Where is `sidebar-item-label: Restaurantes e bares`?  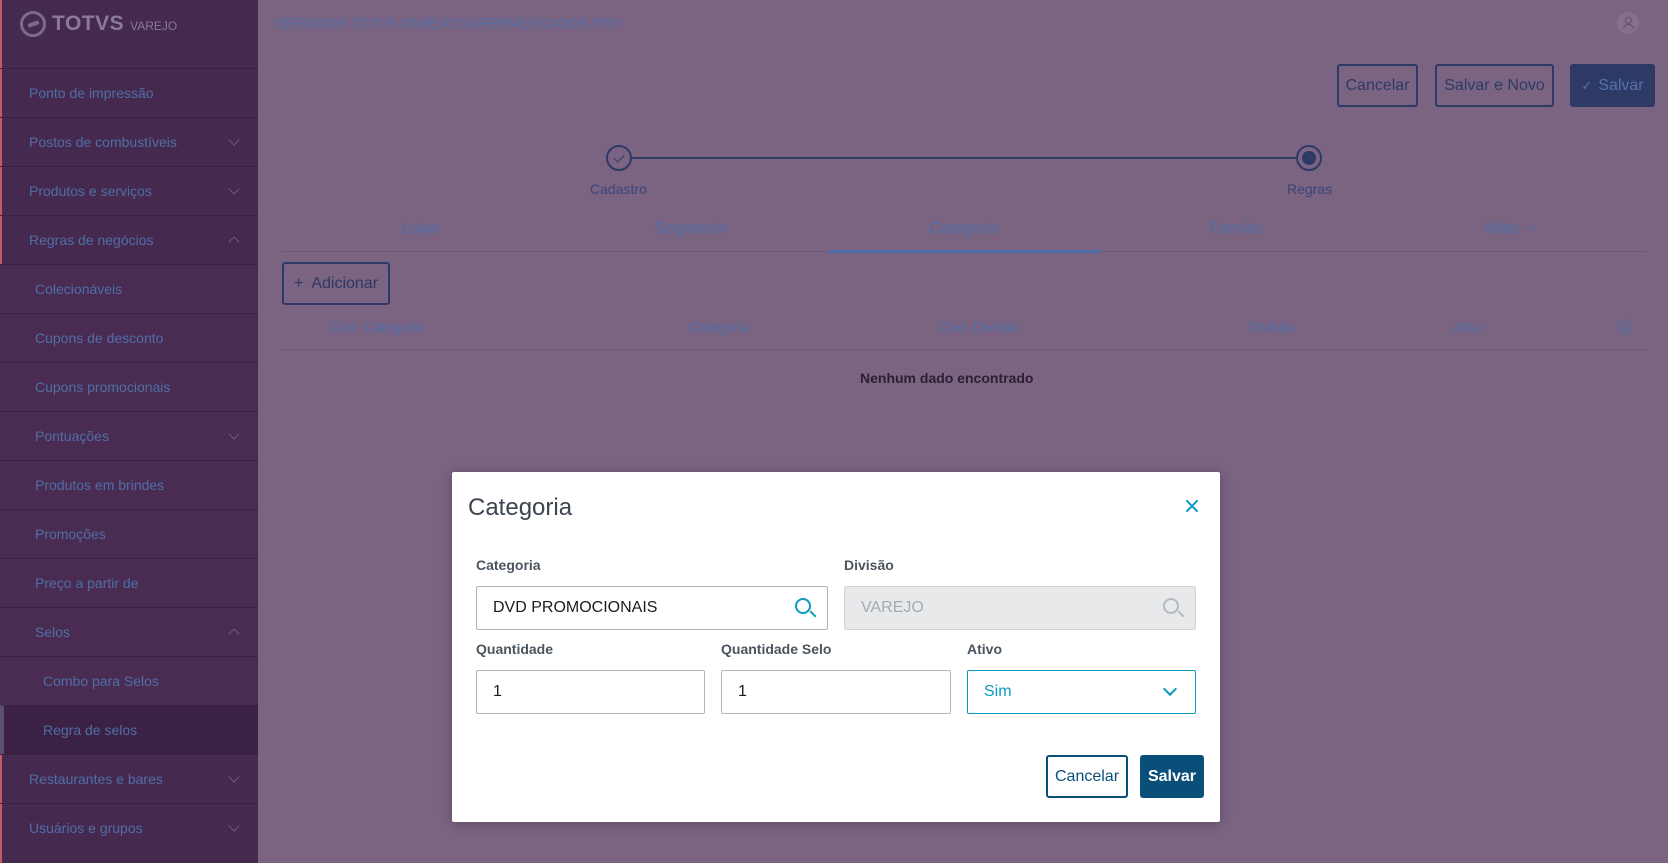 sidebar-item-label: Restaurantes e bares is located at coordinates (96, 779).